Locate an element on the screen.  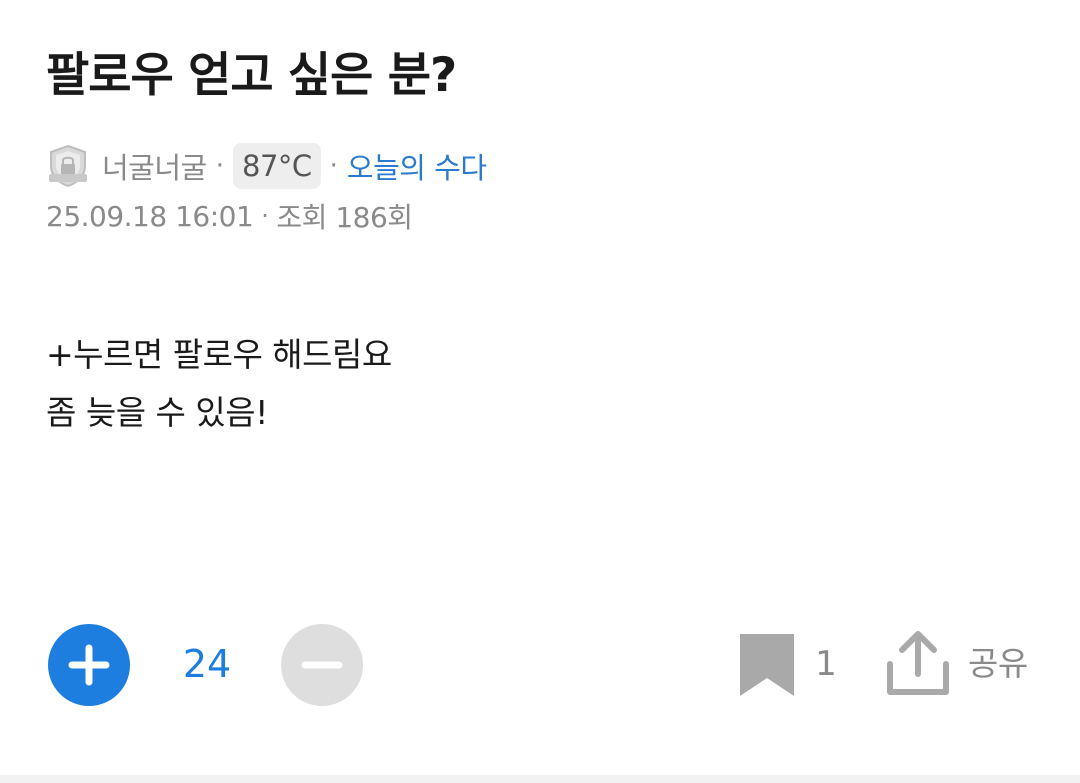
section-divider is located at coordinates (540, 779).